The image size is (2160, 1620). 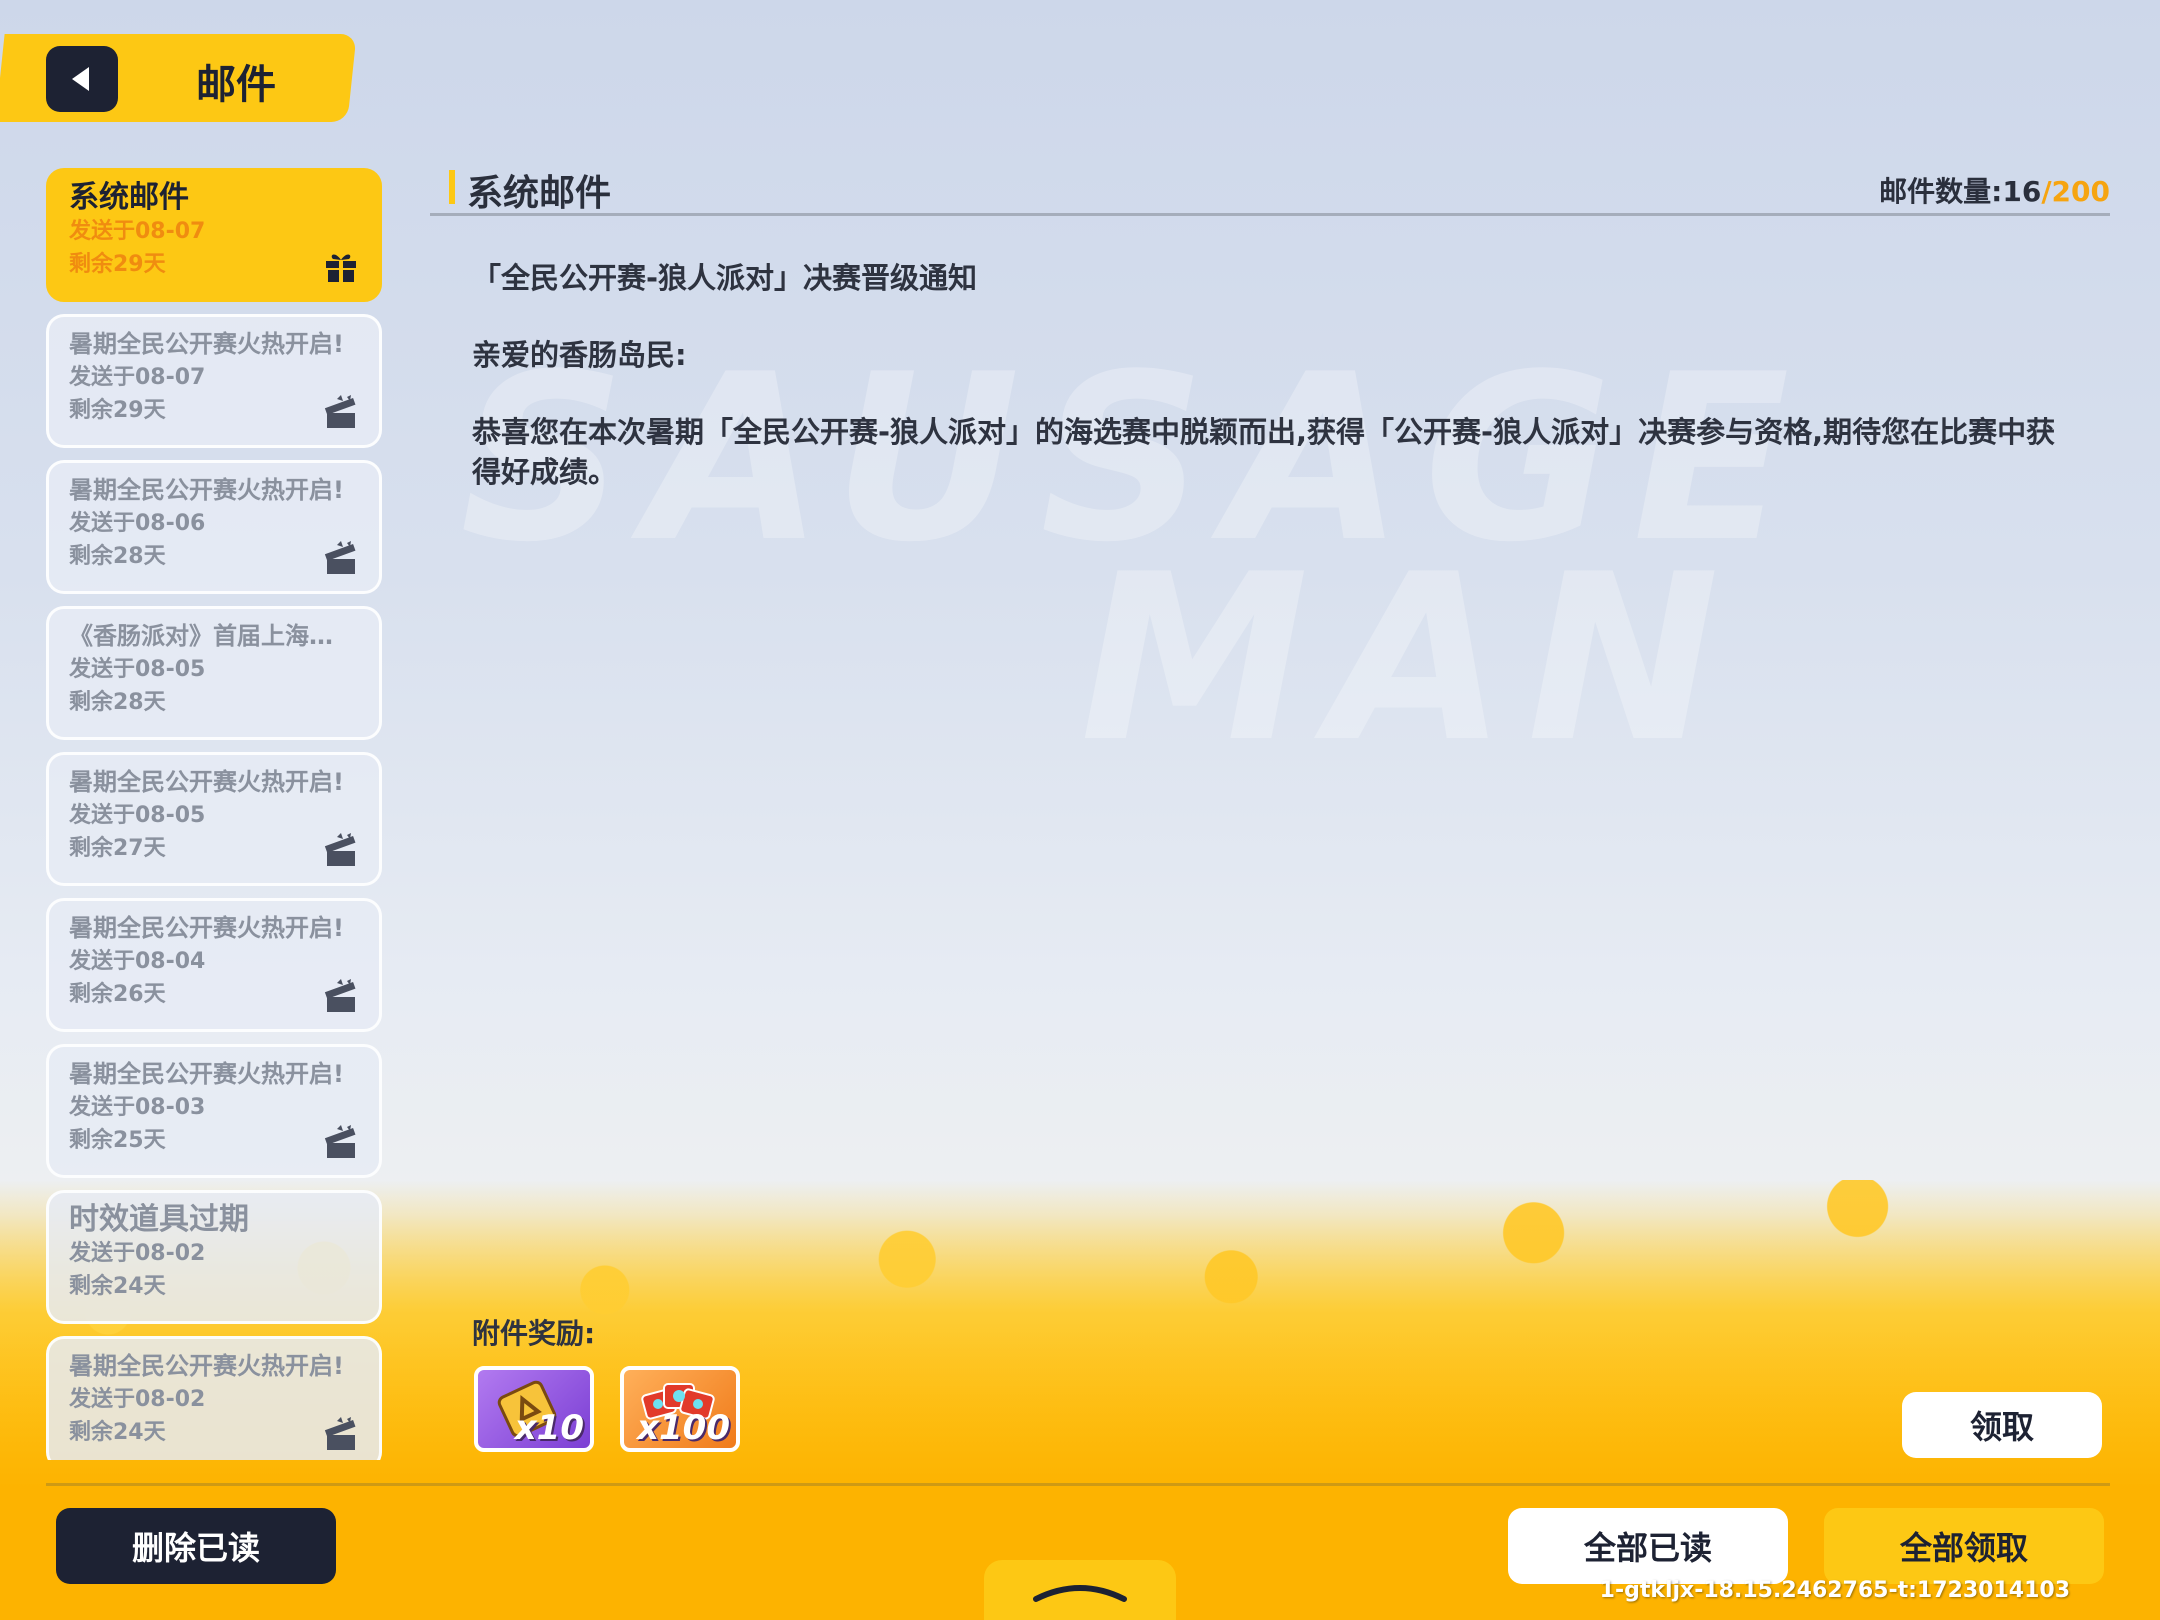 I want to click on page-title: 邮件, so click(x=236, y=85).